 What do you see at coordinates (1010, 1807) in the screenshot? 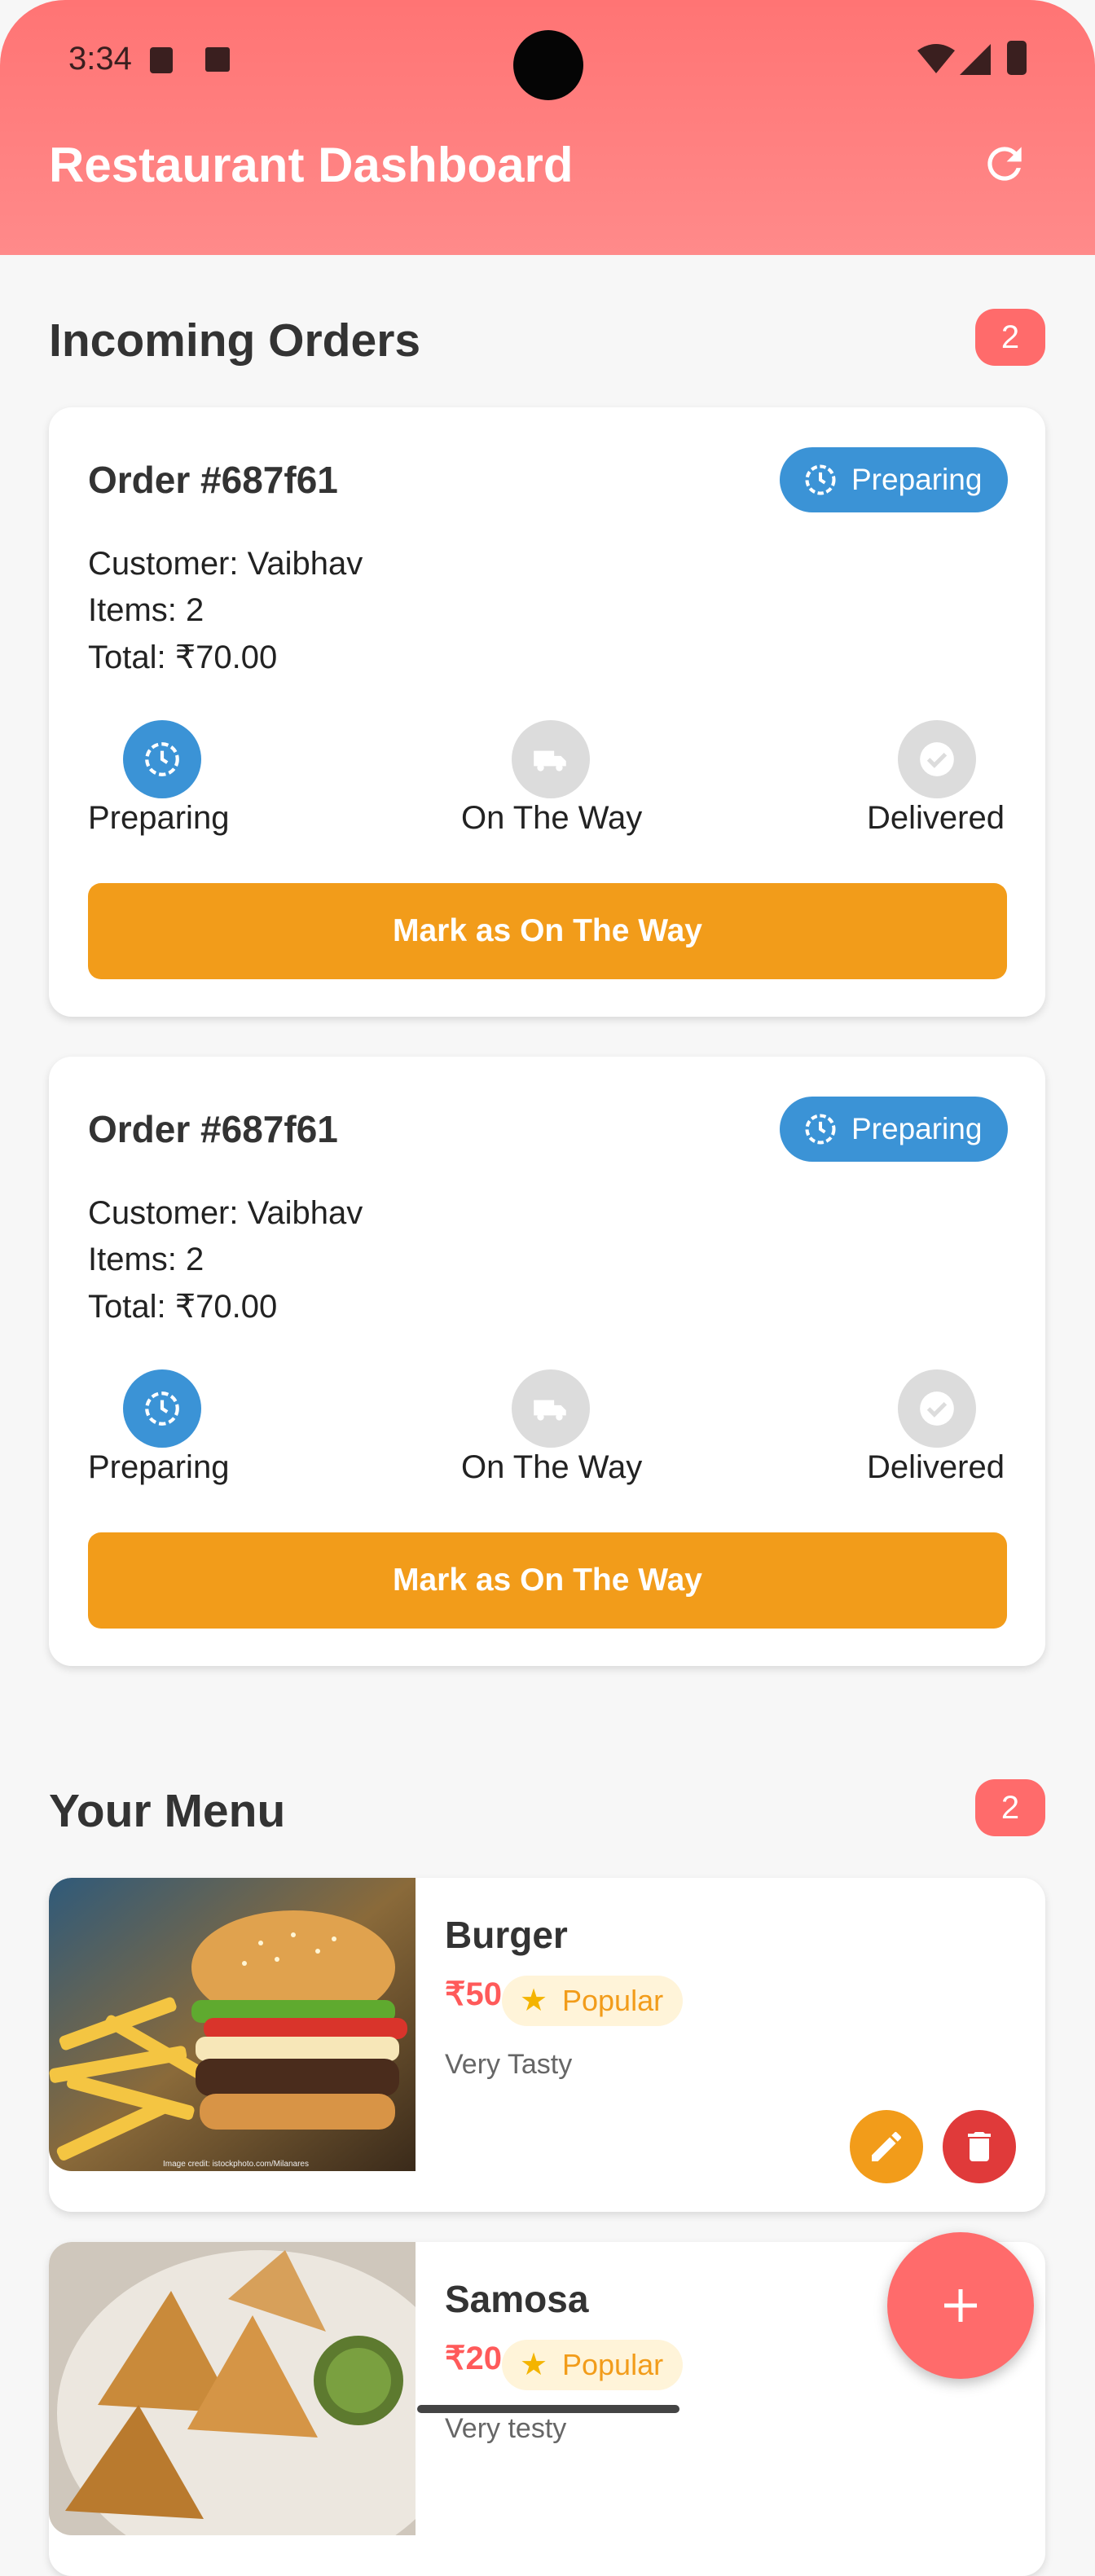
I see `menu-count-badge: 2` at bounding box center [1010, 1807].